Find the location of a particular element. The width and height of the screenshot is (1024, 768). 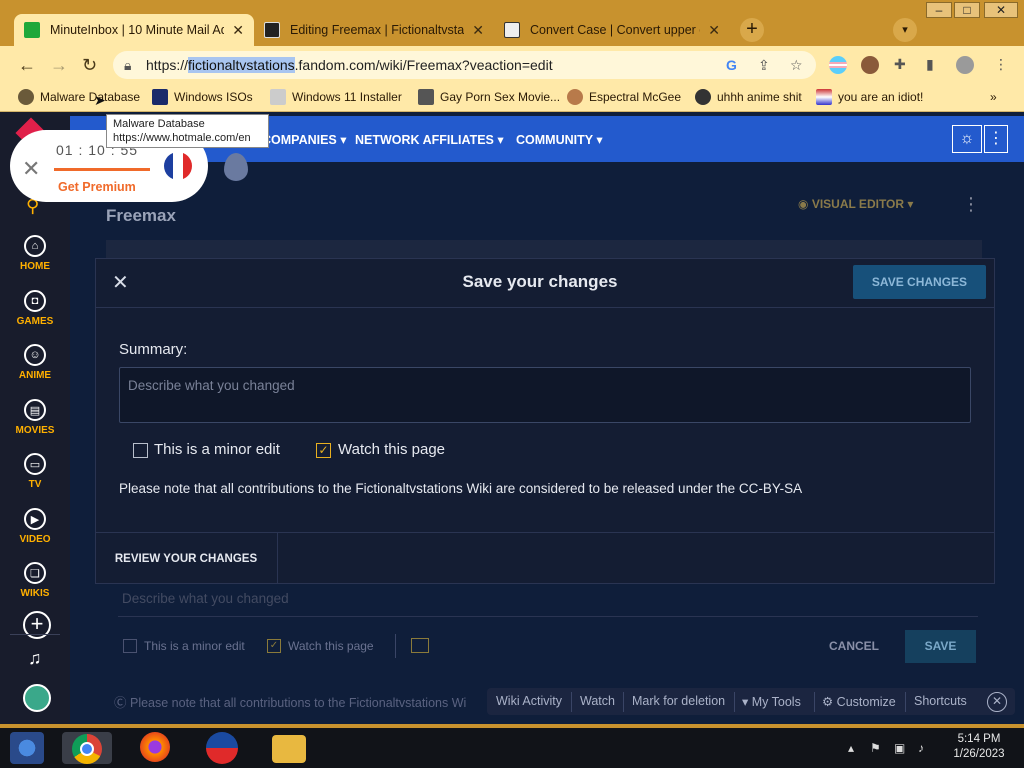

wiki-activity-link: Wiki Activity is located at coordinates (529, 701).